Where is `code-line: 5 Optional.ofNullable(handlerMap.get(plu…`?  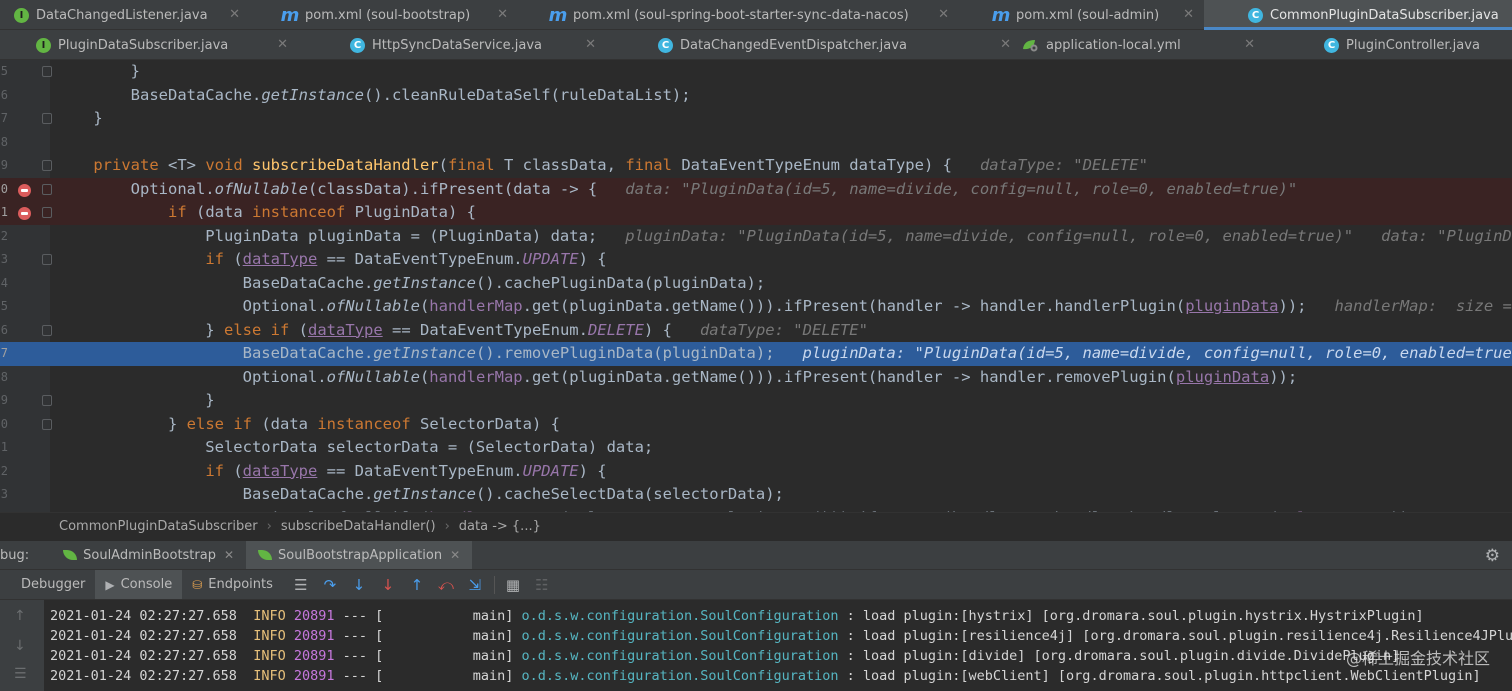 code-line: 5 Optional.ofNullable(handlerMap.get(plu… is located at coordinates (756, 307).